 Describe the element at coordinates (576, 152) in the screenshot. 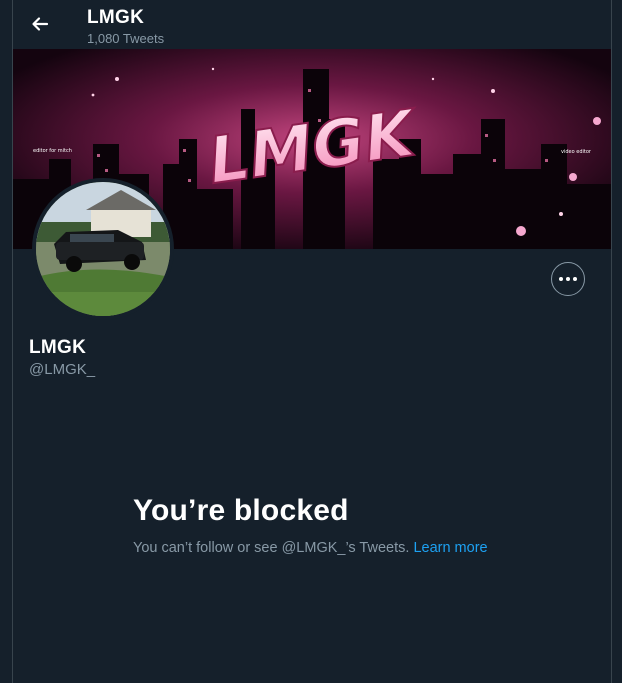

I see `svg-text: video editor` at that location.